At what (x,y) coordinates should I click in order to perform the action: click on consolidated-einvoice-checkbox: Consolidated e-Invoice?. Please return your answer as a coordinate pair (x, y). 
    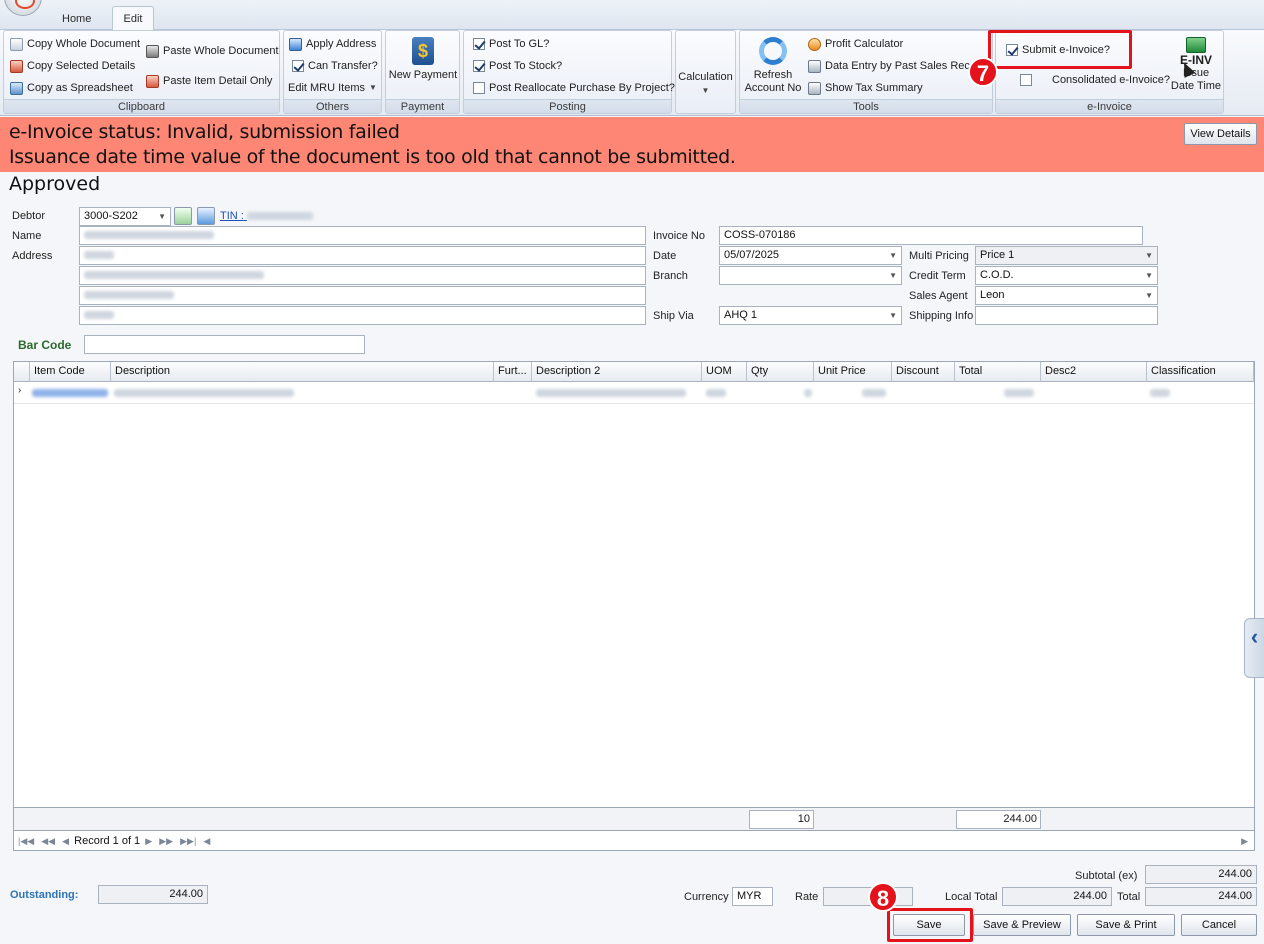
    Looking at the image, I should click on (1095, 80).